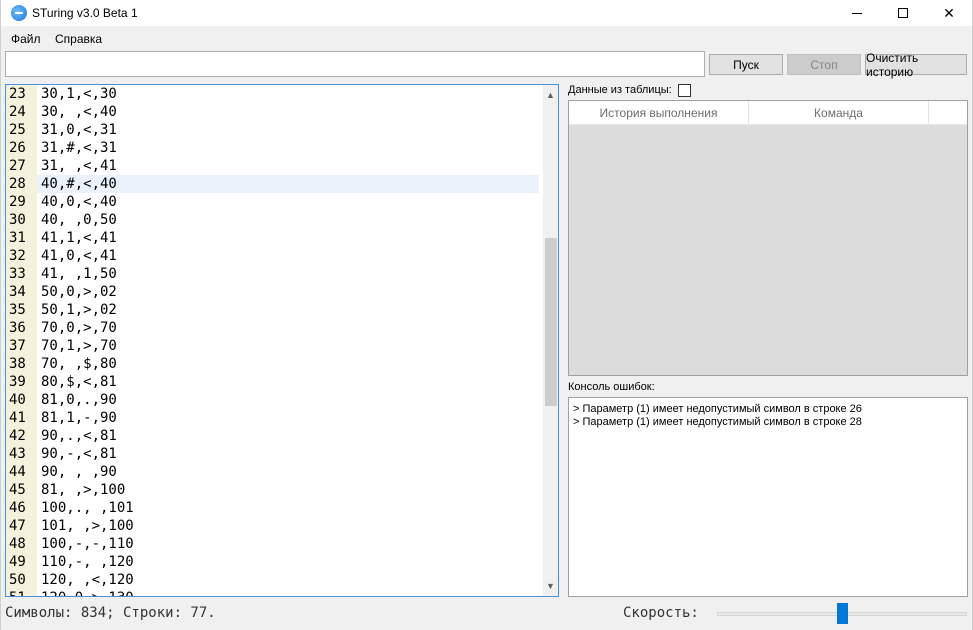 This screenshot has height=630, width=973. What do you see at coordinates (79, 292) in the screenshot?
I see `line-text: 50,0,>,02` at bounding box center [79, 292].